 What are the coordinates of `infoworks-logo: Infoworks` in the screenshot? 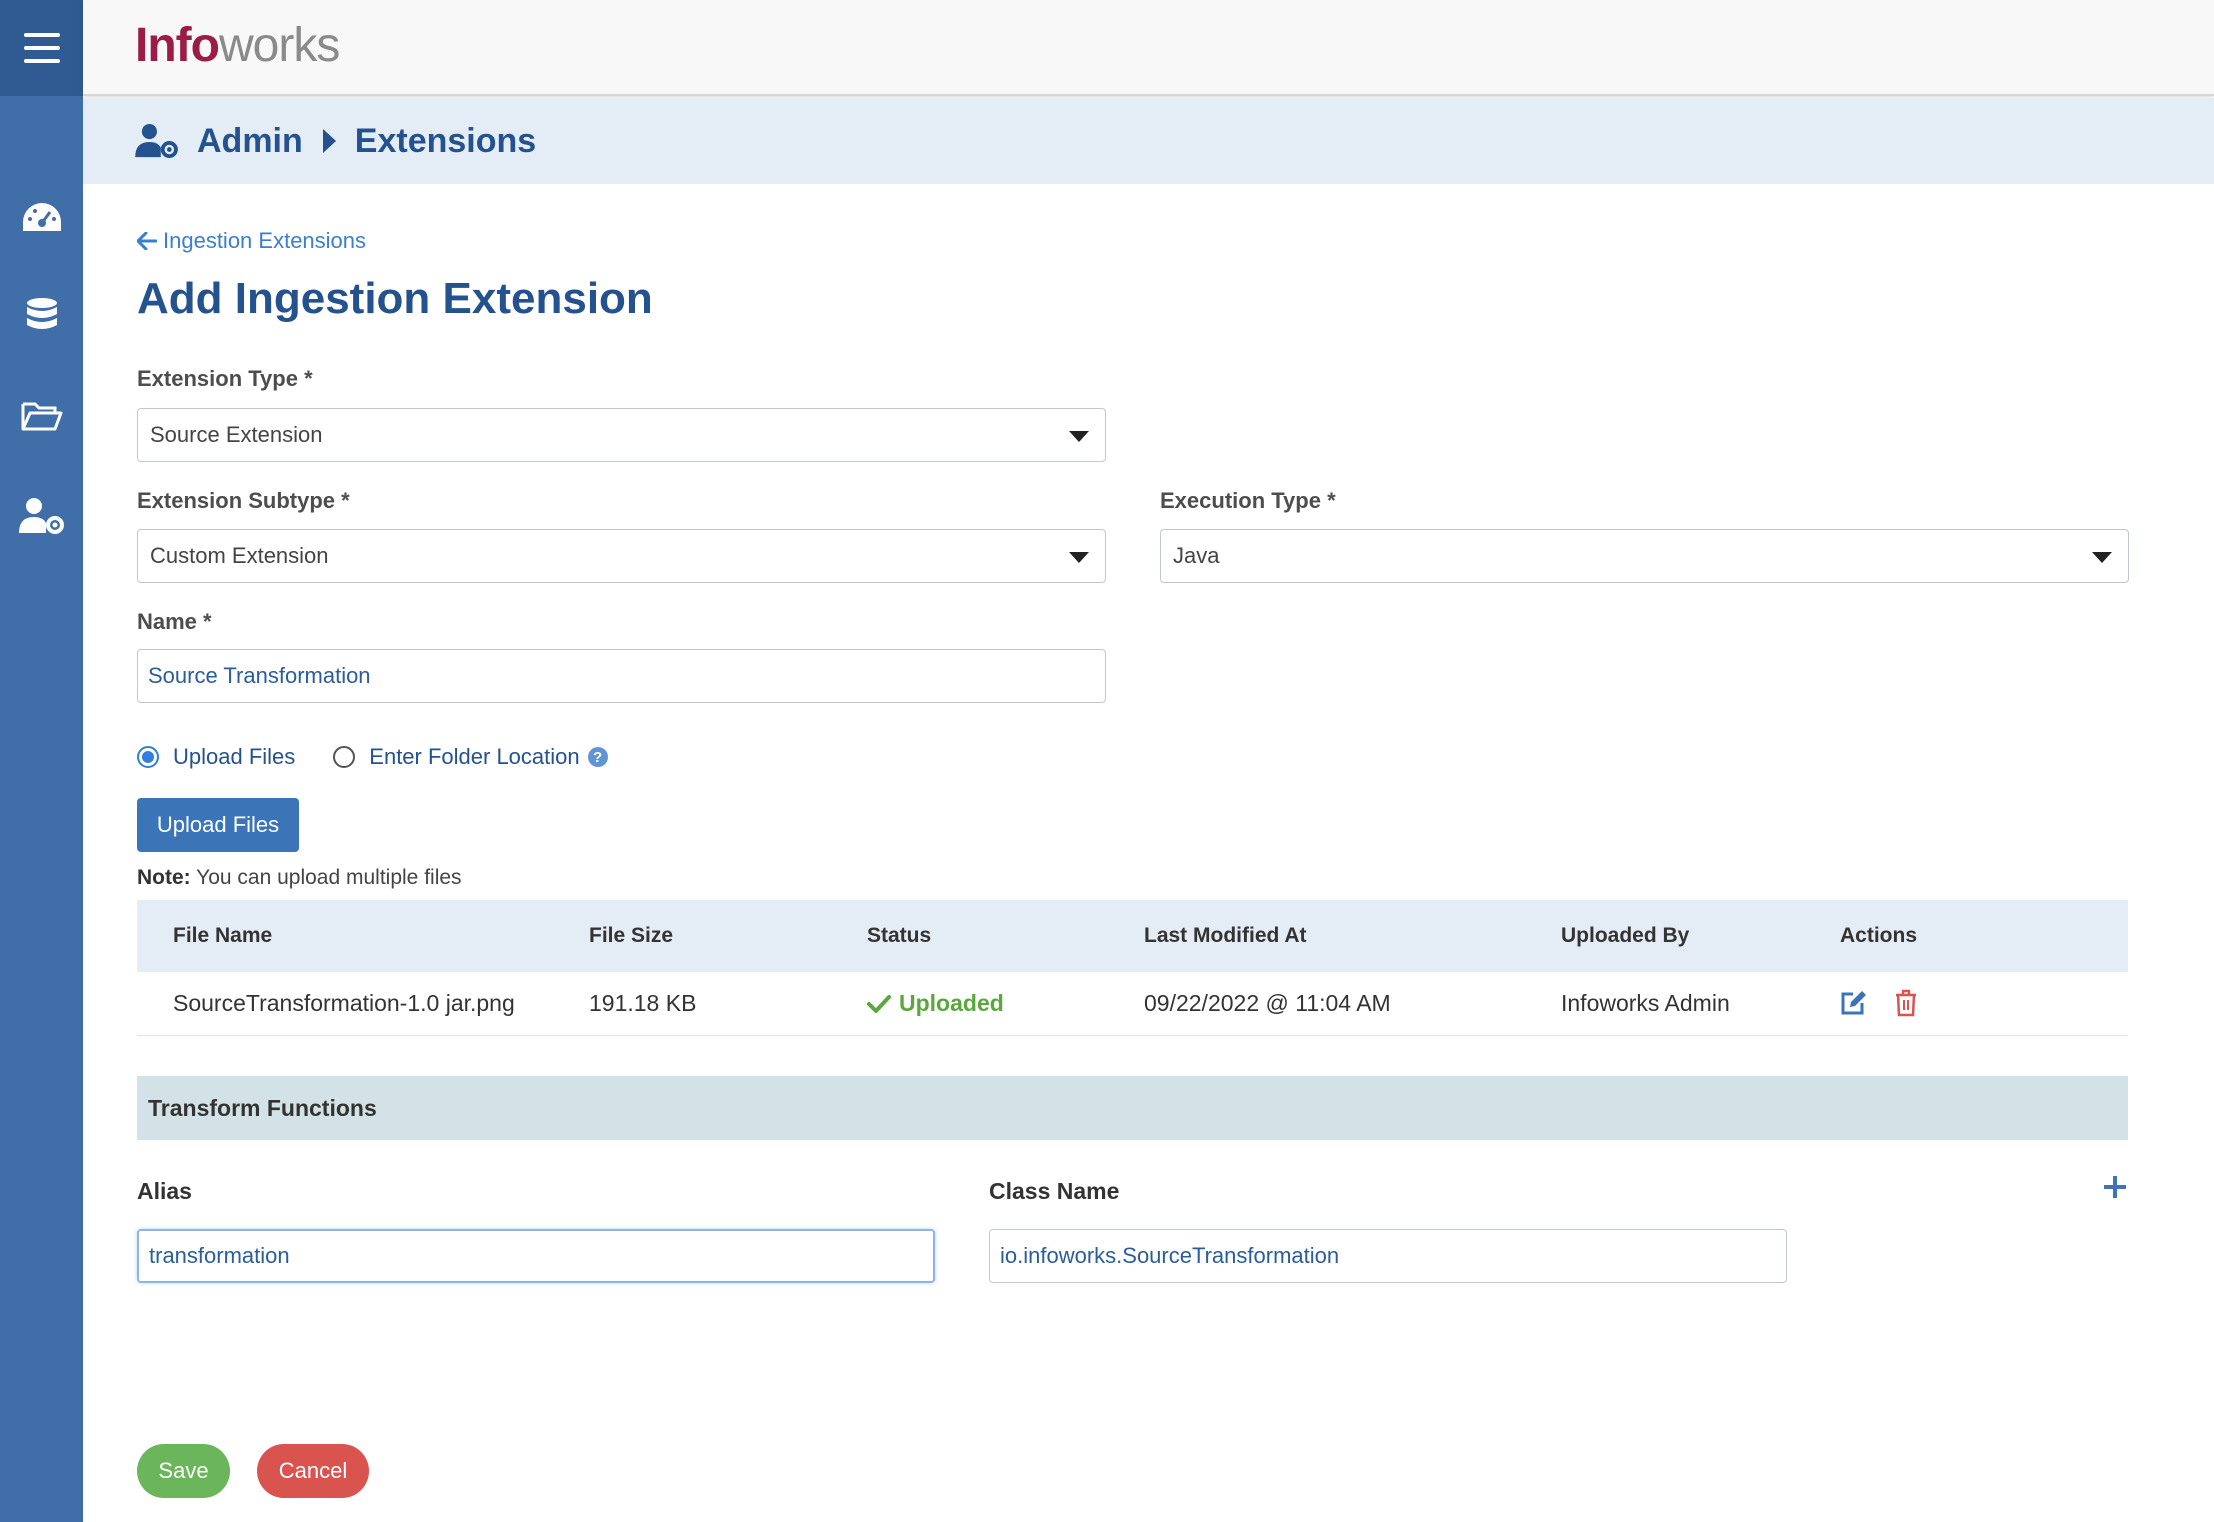 It's located at (237, 45).